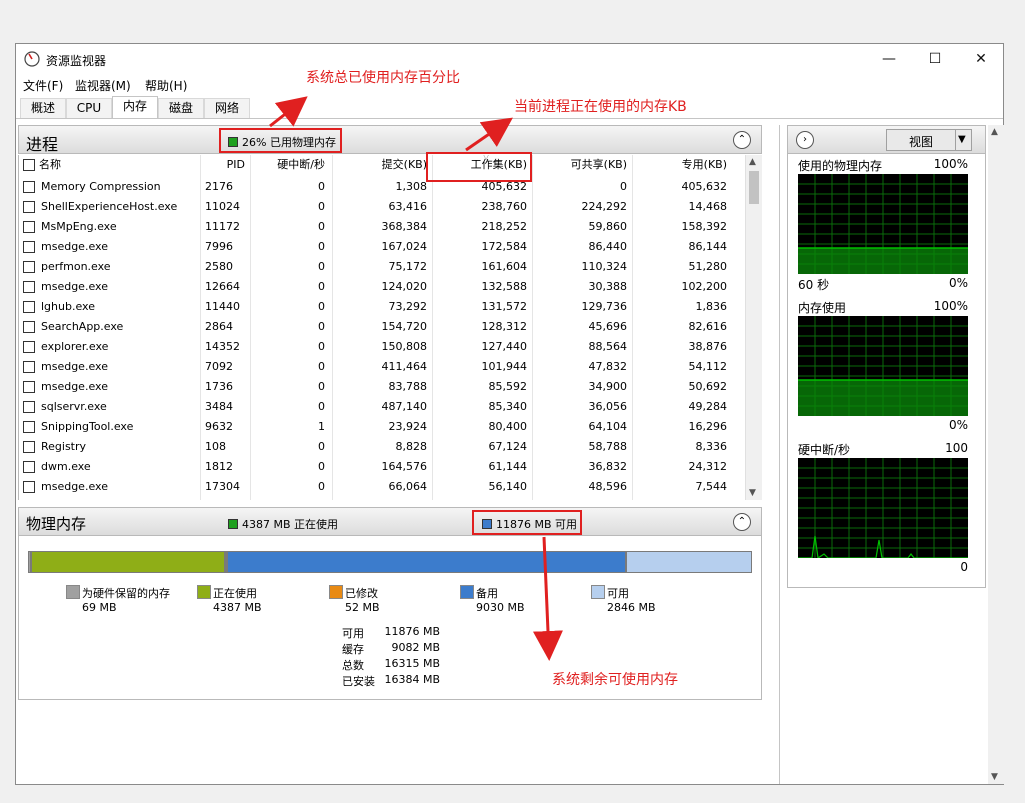 This screenshot has height=803, width=1025. I want to click on table-cell: 108, so click(215, 446).